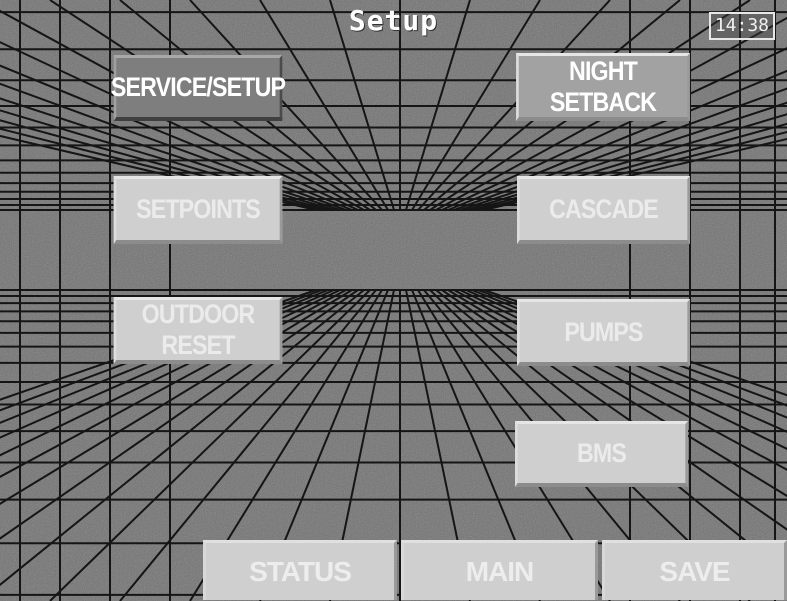 The image size is (787, 601). I want to click on bms-label: BMS, so click(601, 453).